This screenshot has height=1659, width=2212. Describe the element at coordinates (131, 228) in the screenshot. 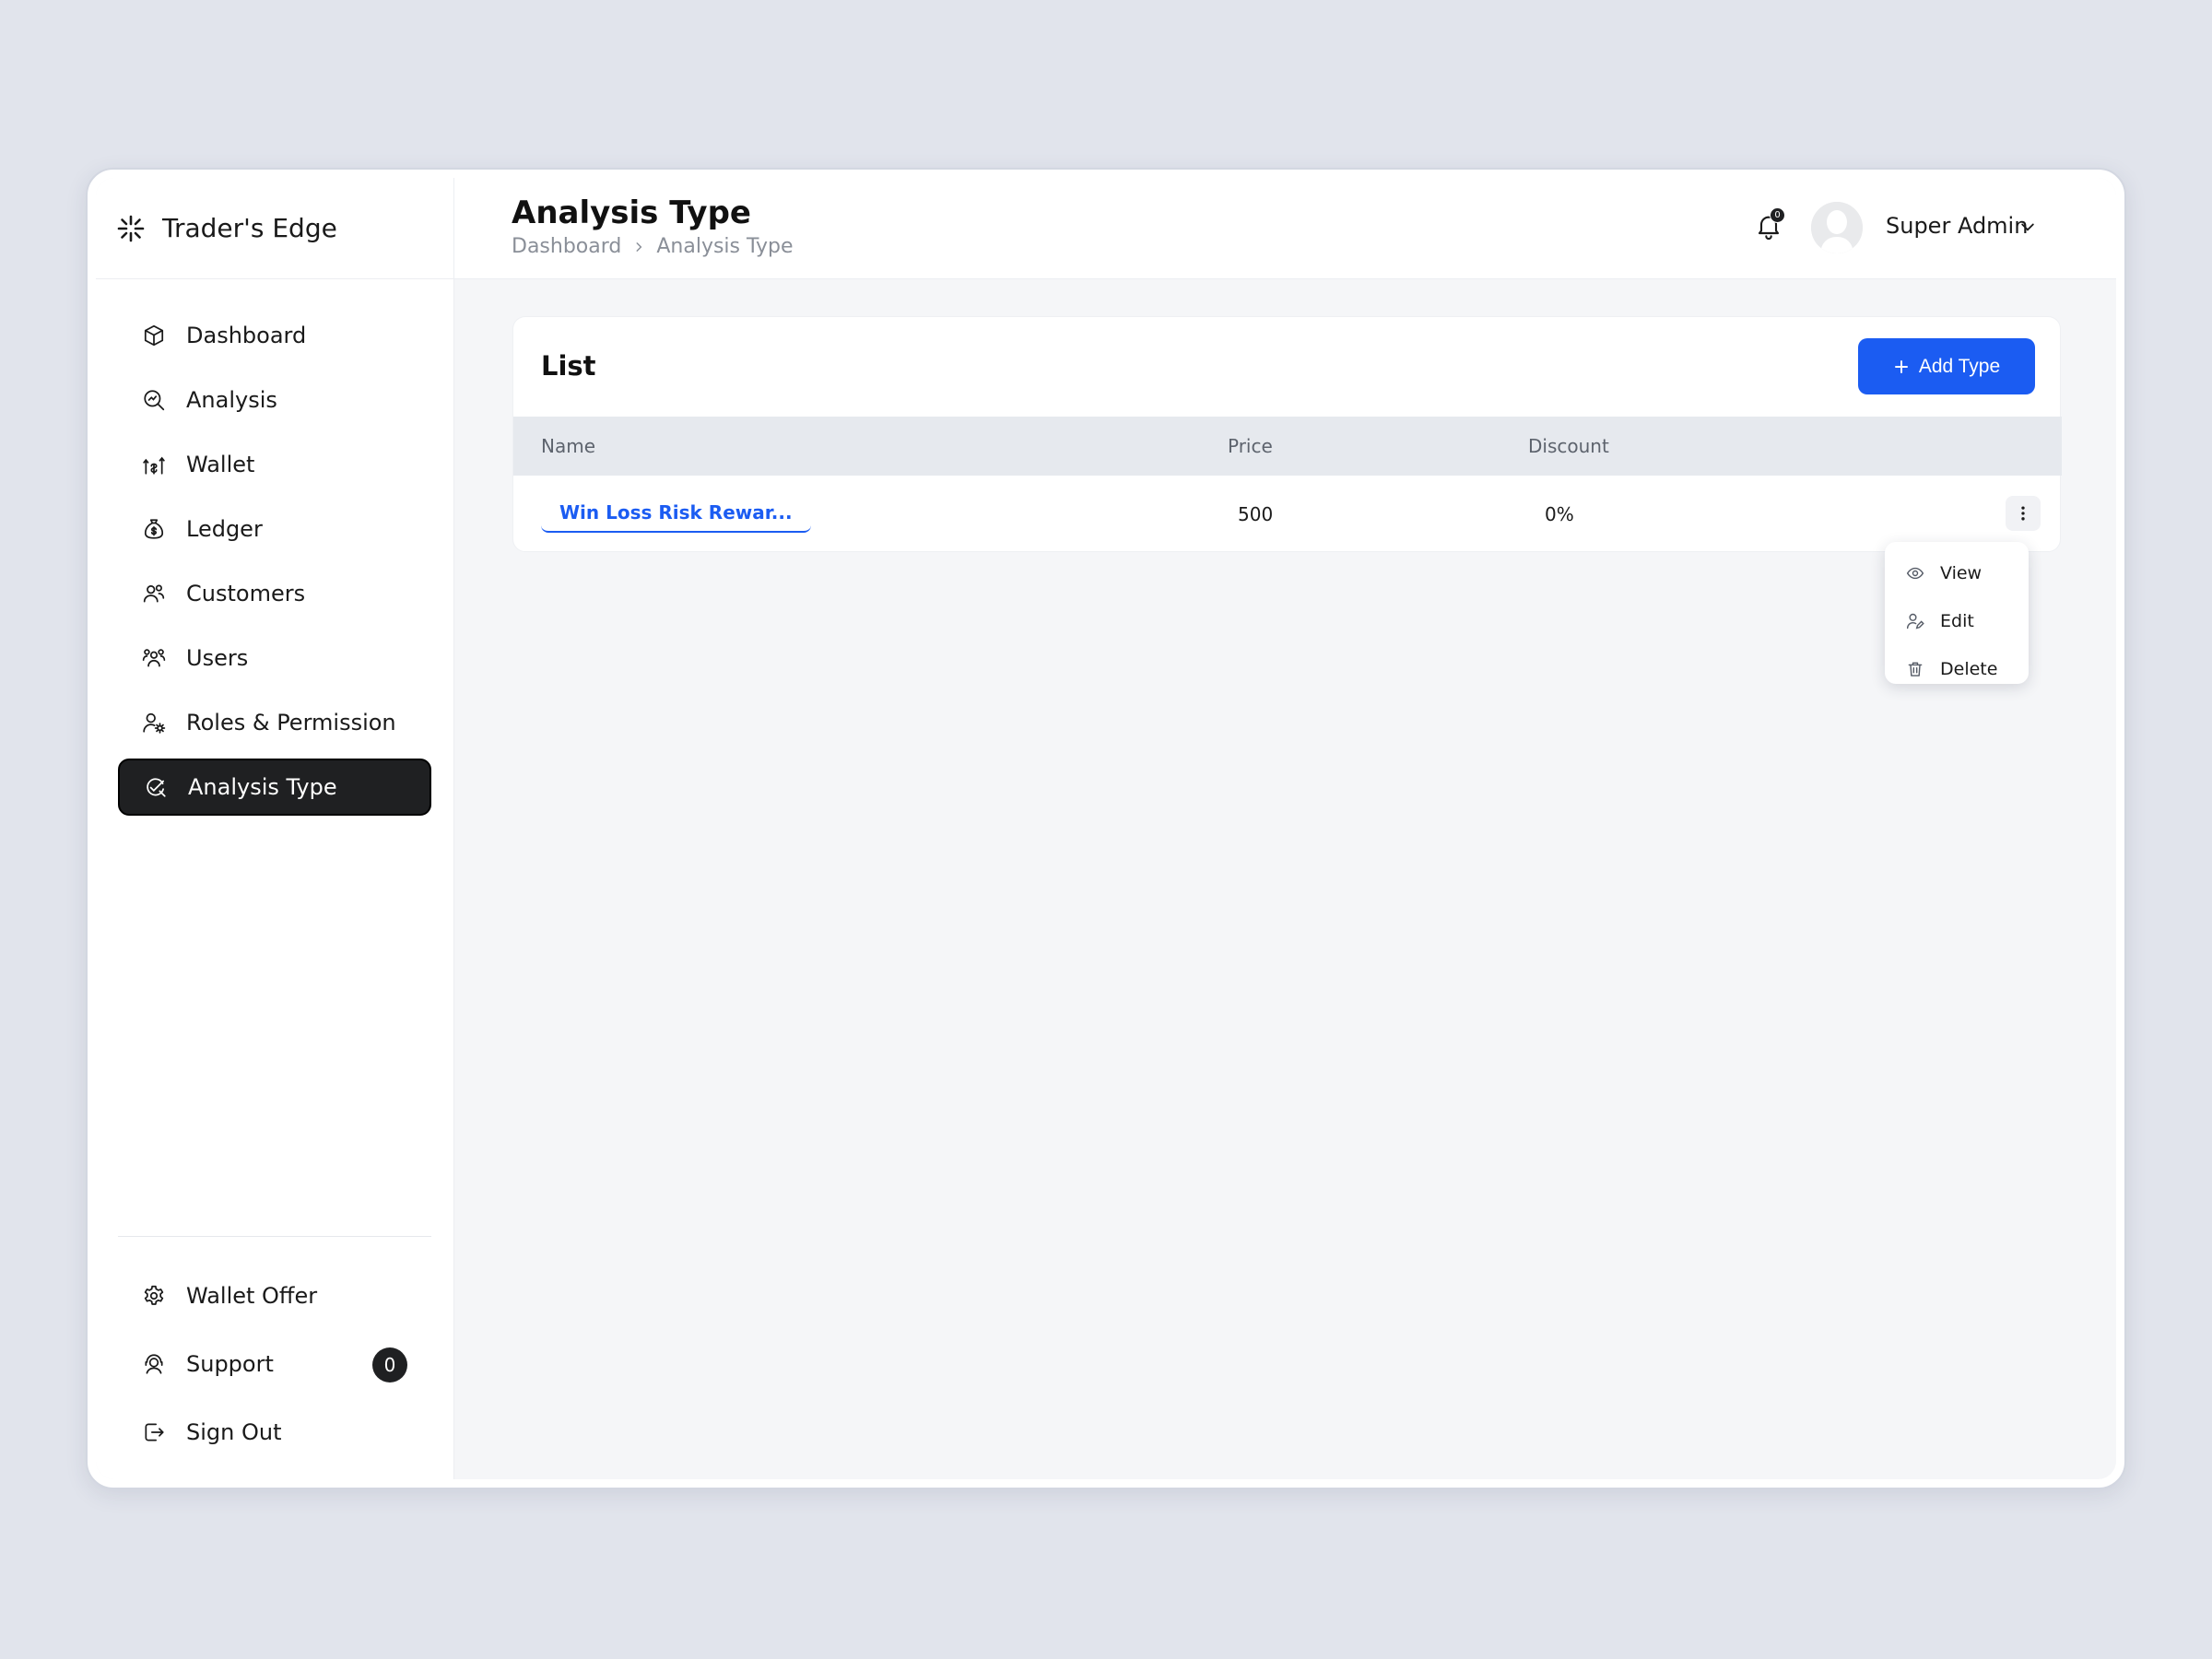

I see `asterisk-logo-icon` at that location.